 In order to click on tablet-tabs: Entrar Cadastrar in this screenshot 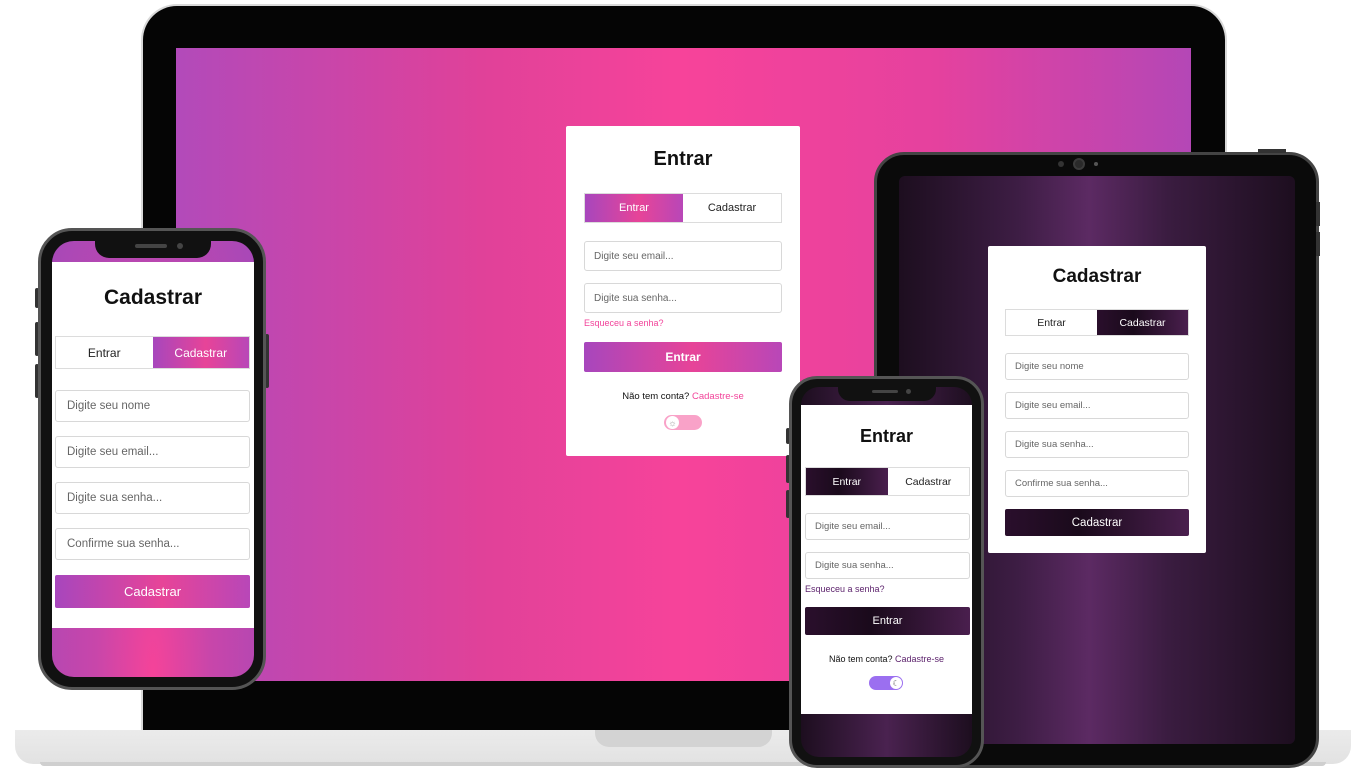, I will do `click(1097, 322)`.